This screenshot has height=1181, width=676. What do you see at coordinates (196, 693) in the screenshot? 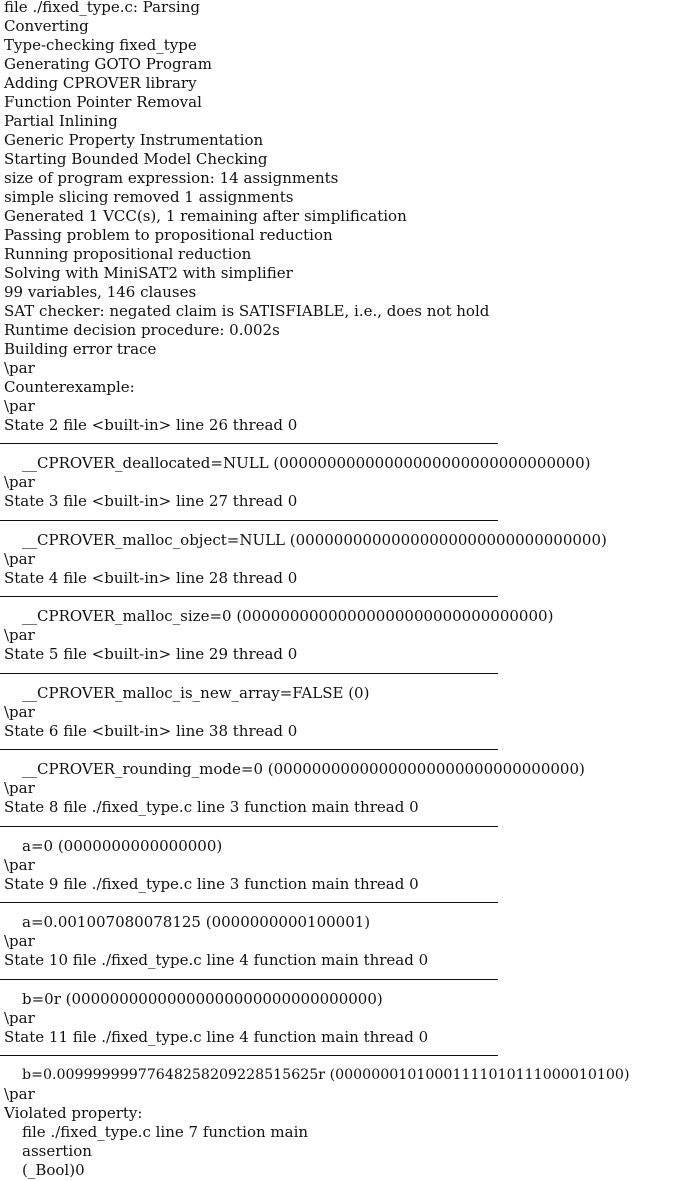
I see `state-value: __CPROVER_malloc_is_new_array=FALSE (0)` at bounding box center [196, 693].